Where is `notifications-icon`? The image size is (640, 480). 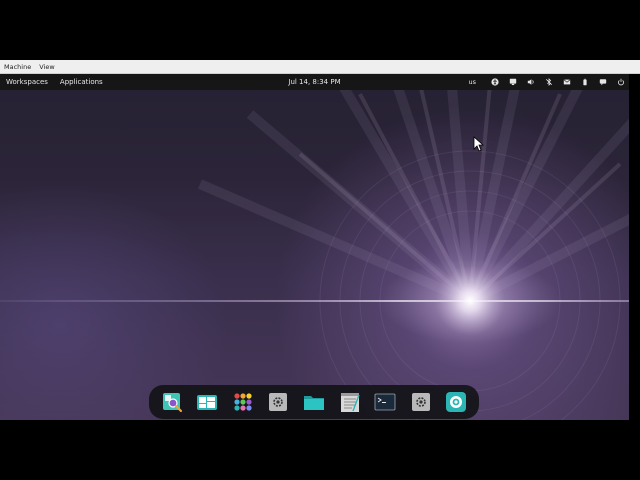 notifications-icon is located at coordinates (603, 82).